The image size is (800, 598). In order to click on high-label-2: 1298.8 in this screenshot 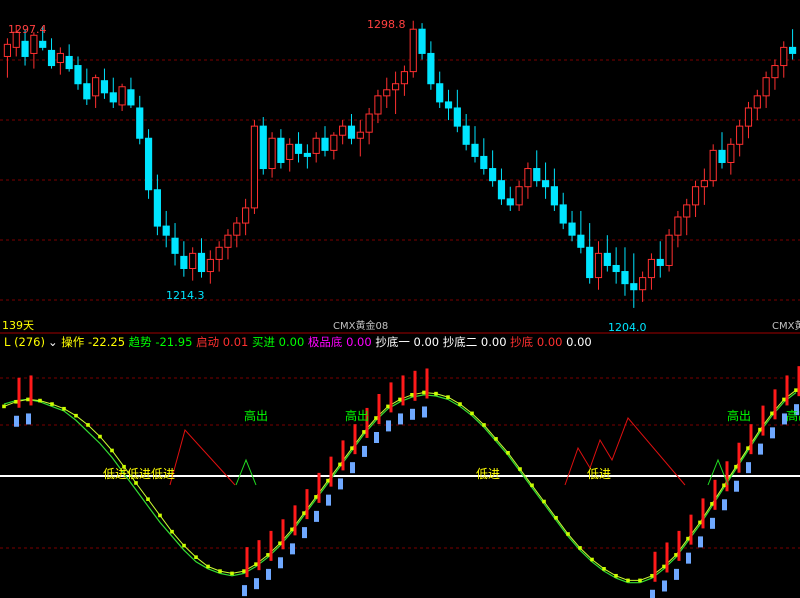, I will do `click(386, 24)`.